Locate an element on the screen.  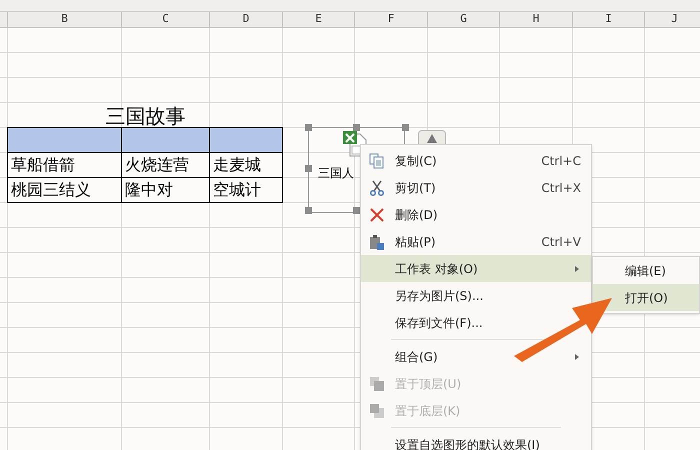
column-header: F is located at coordinates (391, 19).